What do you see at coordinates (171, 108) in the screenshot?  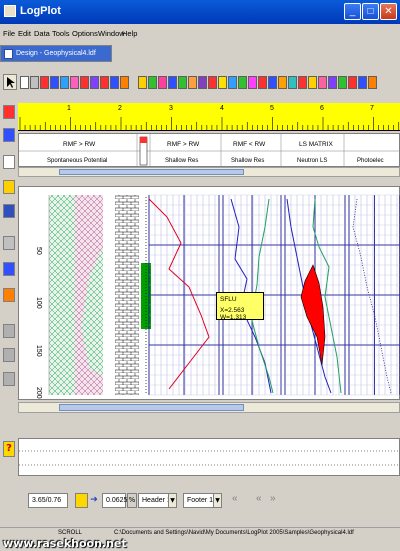 I see `ruler-label: 3` at bounding box center [171, 108].